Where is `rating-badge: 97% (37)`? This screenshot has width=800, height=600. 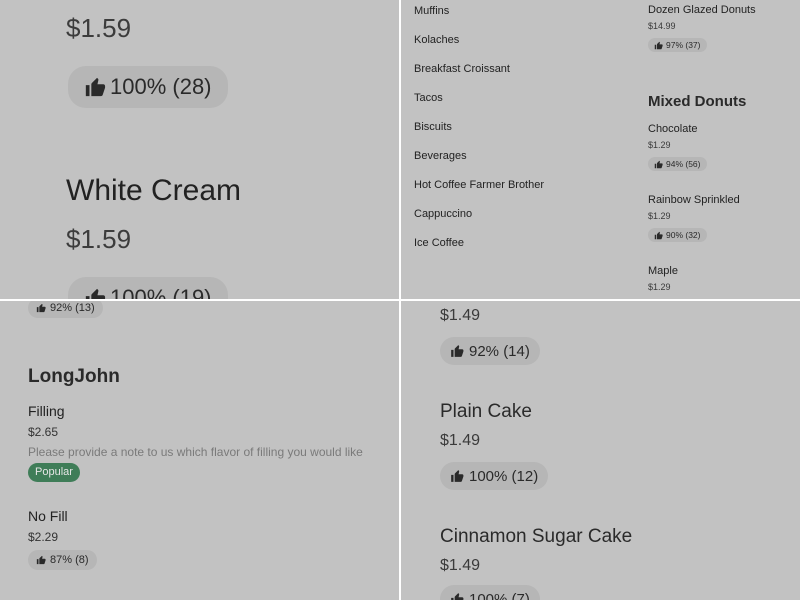 rating-badge: 97% (37) is located at coordinates (677, 45).